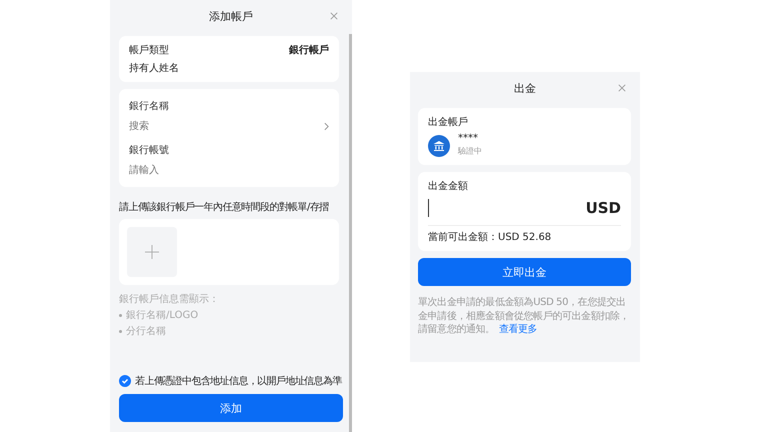  What do you see at coordinates (149, 106) in the screenshot?
I see `bank-name-label: 銀行名稱` at bounding box center [149, 106].